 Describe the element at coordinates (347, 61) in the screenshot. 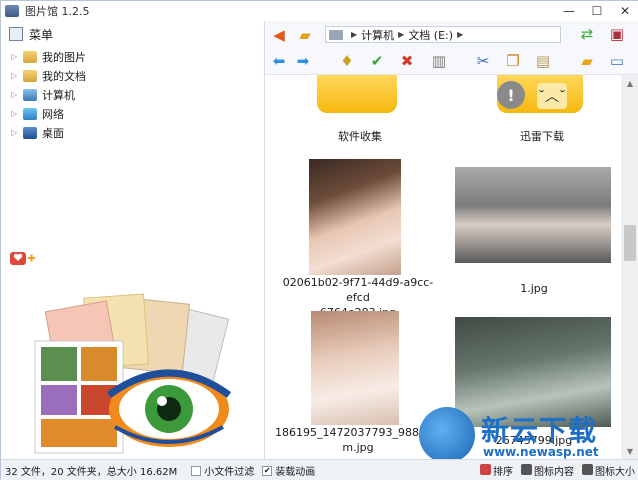

I see `tag-icon: ♦` at that location.